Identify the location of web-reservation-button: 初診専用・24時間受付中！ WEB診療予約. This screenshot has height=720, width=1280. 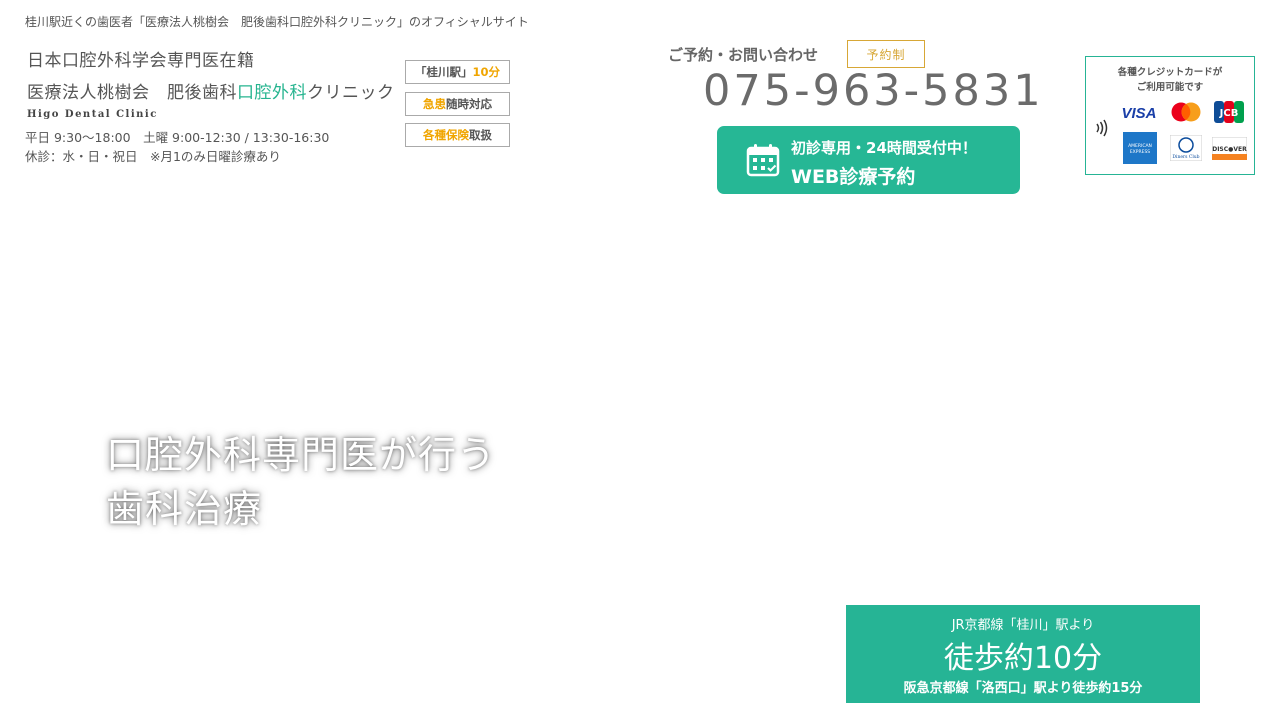
(868, 160).